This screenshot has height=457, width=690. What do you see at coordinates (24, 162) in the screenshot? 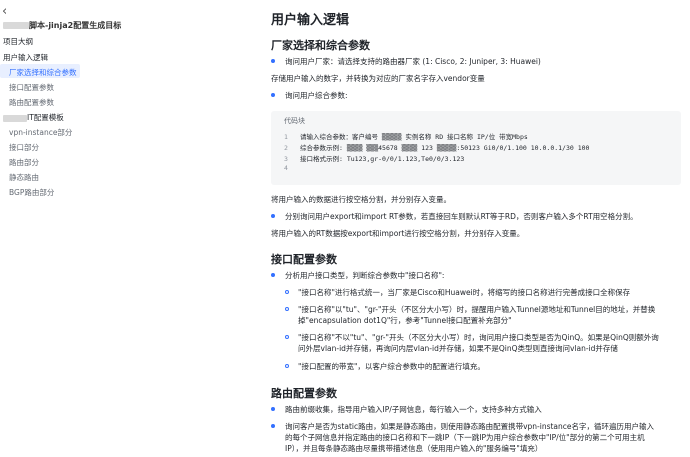
I see `toc-item-routing: 路由部分` at bounding box center [24, 162].